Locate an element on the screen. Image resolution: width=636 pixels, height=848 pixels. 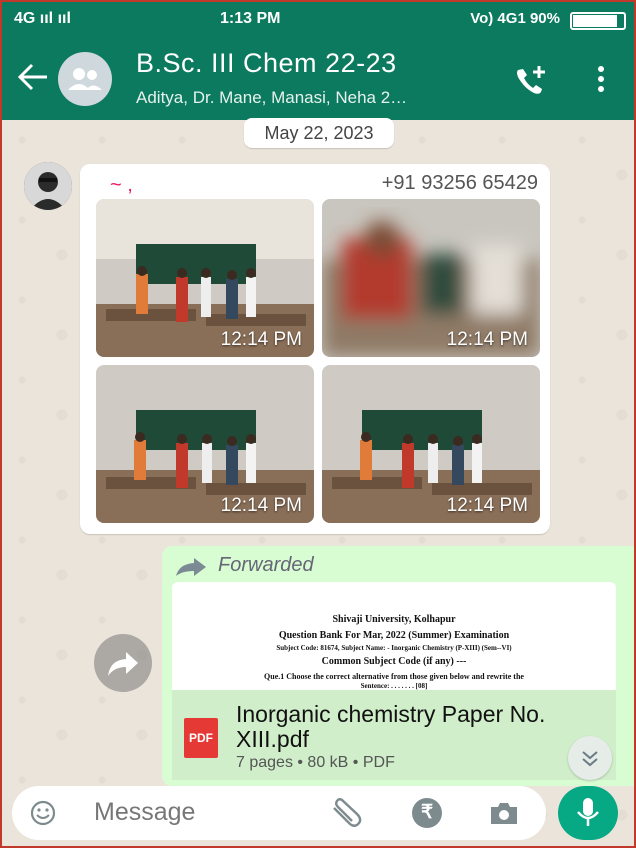
document-meta: 7 pages • 80 kB • PDF is located at coordinates (315, 762).